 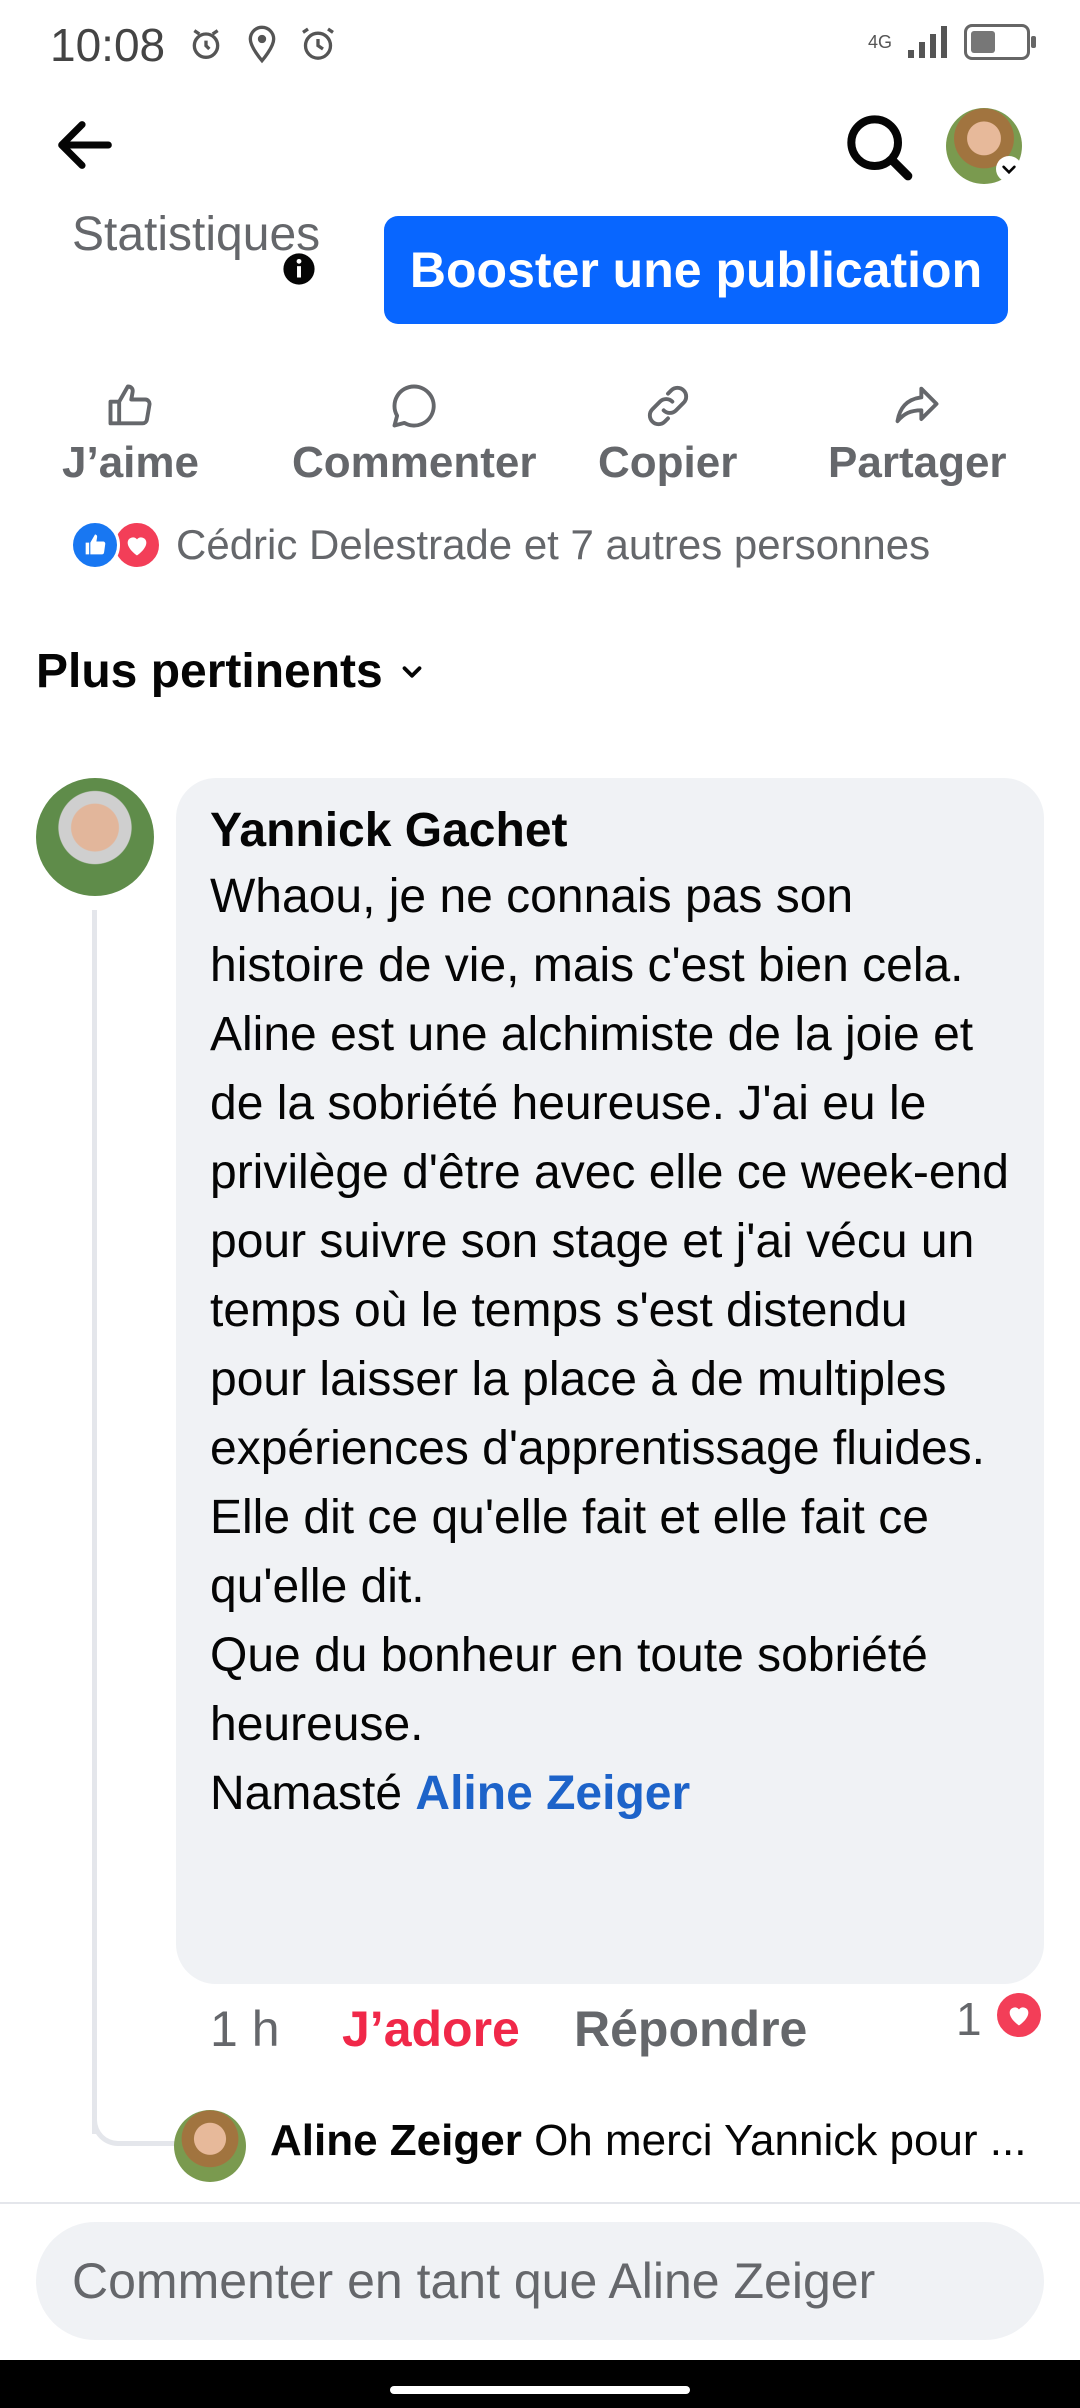 I want to click on comment-composer, so click(x=540, y=2281).